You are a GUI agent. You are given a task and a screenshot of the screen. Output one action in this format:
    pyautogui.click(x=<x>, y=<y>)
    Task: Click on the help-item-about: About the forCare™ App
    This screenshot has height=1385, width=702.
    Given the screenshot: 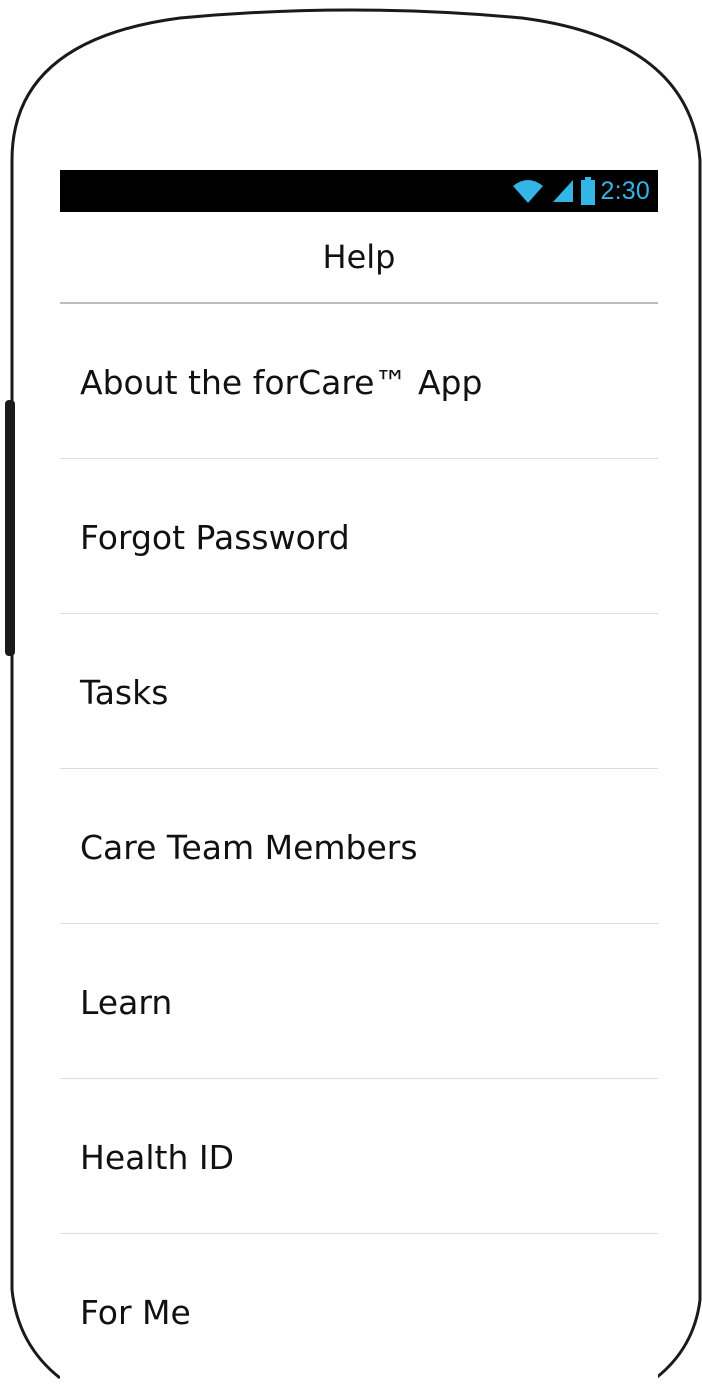 What is the action you would take?
    pyautogui.click(x=359, y=381)
    